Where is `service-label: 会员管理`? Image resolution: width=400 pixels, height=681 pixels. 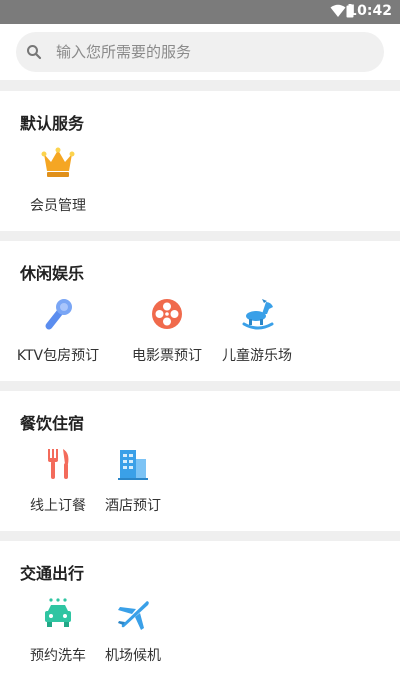 service-label: 会员管理 is located at coordinates (58, 206).